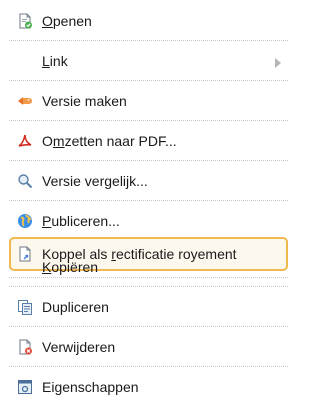 Image resolution: width=320 pixels, height=412 pixels. What do you see at coordinates (148, 347) in the screenshot?
I see `menu-item-verwijderen: Verwijderen` at bounding box center [148, 347].